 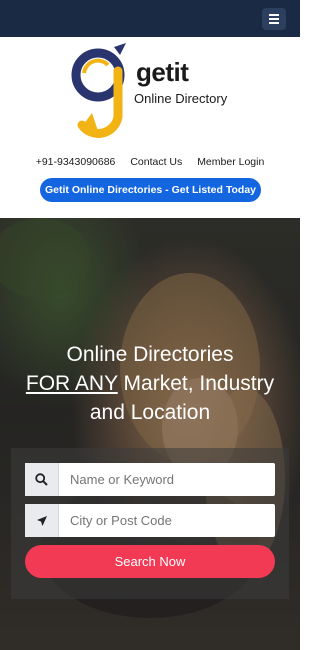 What do you see at coordinates (150, 412) in the screenshot?
I see `headline-line-3: and Location` at bounding box center [150, 412].